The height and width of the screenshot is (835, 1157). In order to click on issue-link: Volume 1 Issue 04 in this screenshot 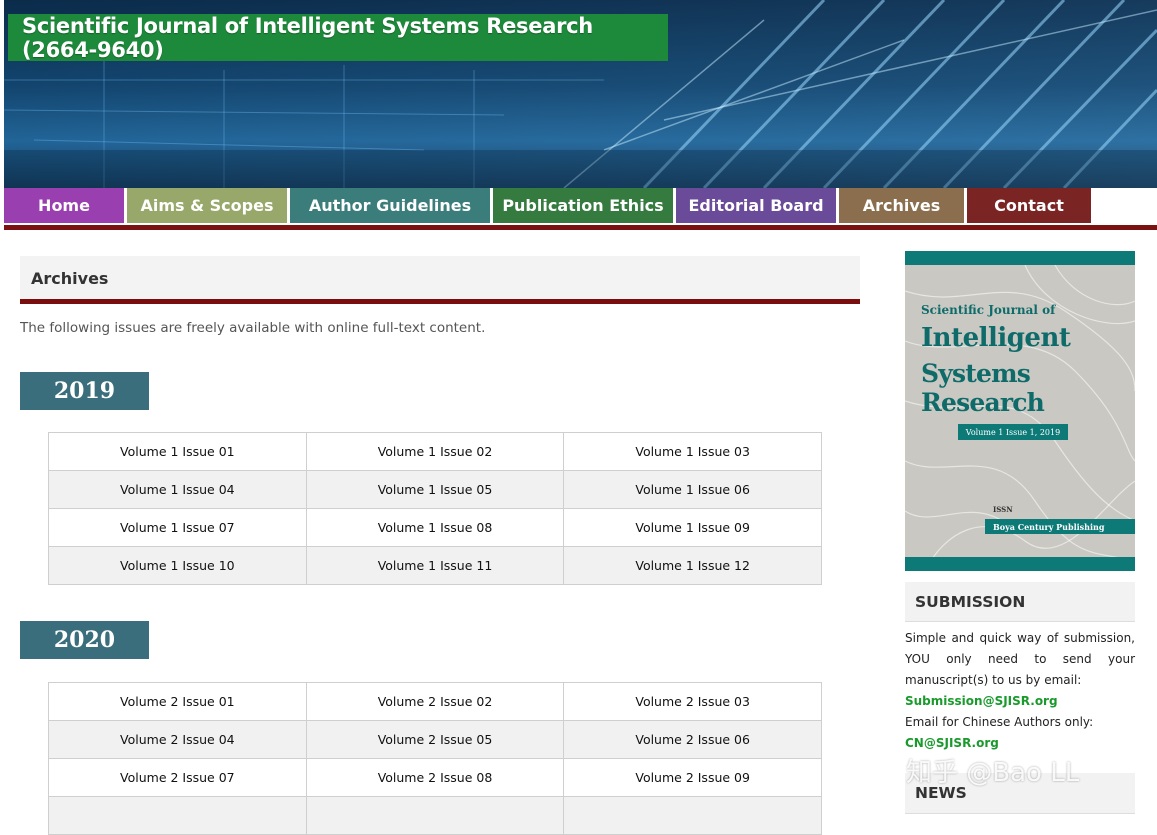, I will do `click(177, 489)`.